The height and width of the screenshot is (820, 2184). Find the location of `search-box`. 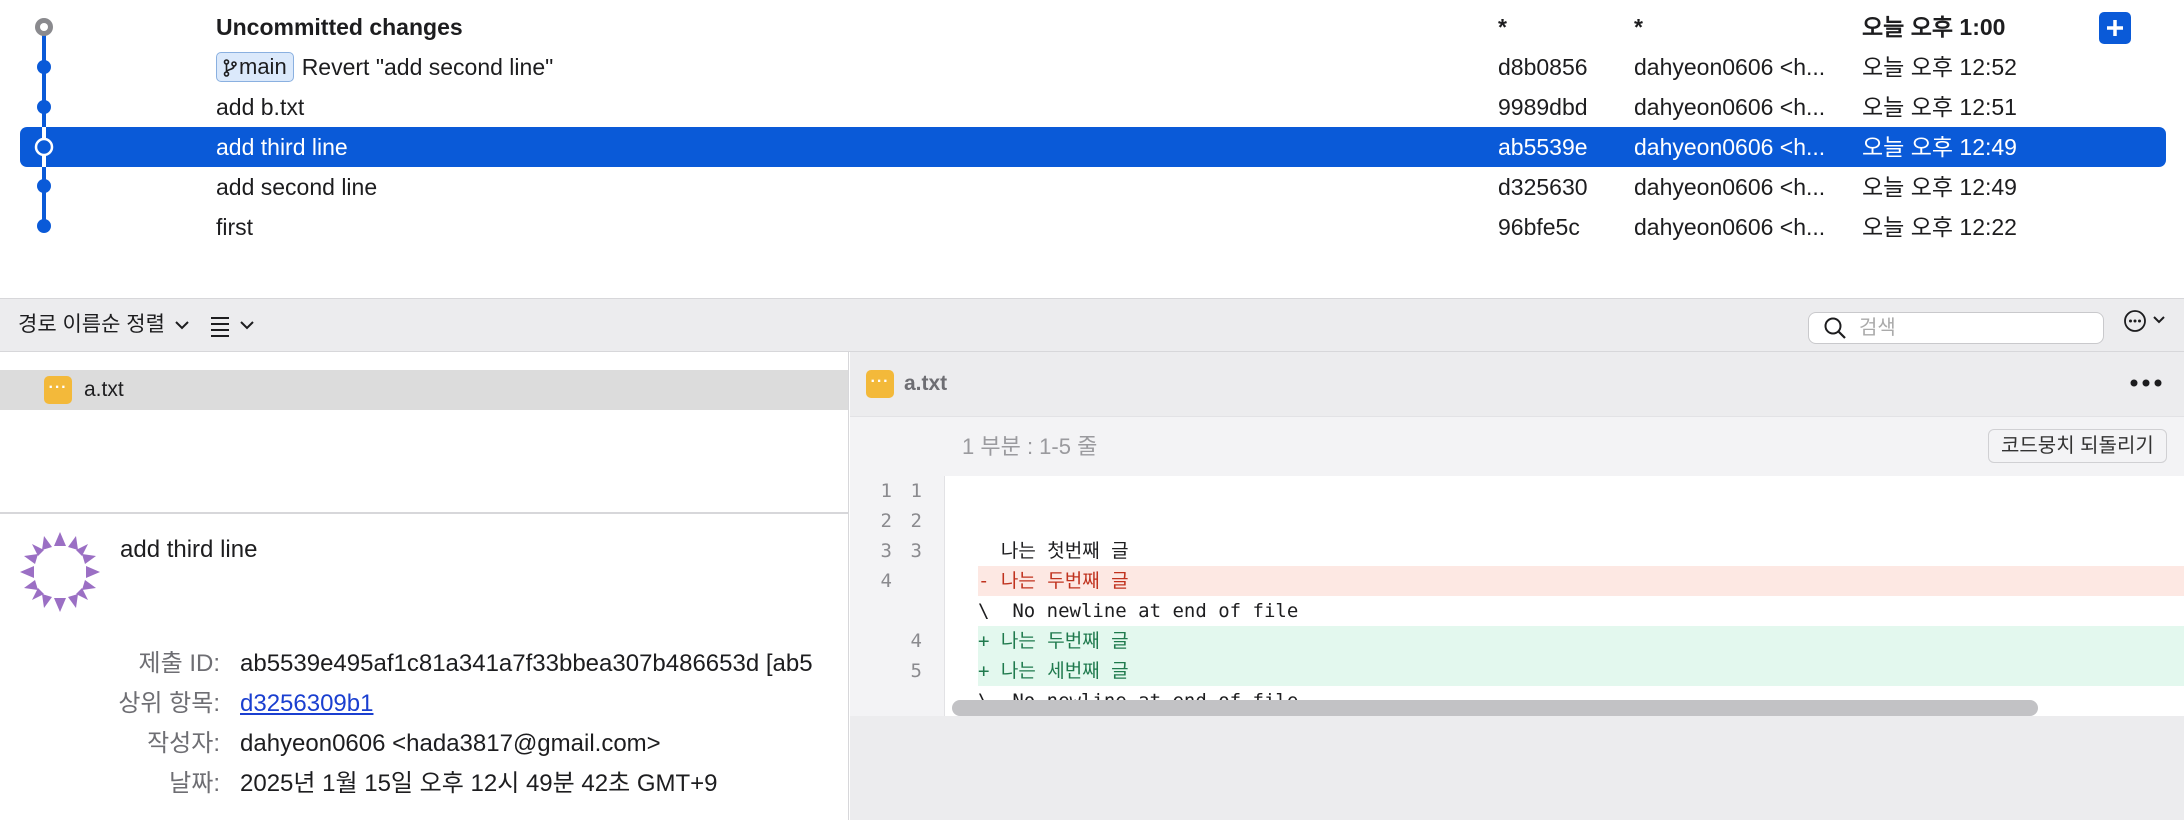

search-box is located at coordinates (1956, 328).